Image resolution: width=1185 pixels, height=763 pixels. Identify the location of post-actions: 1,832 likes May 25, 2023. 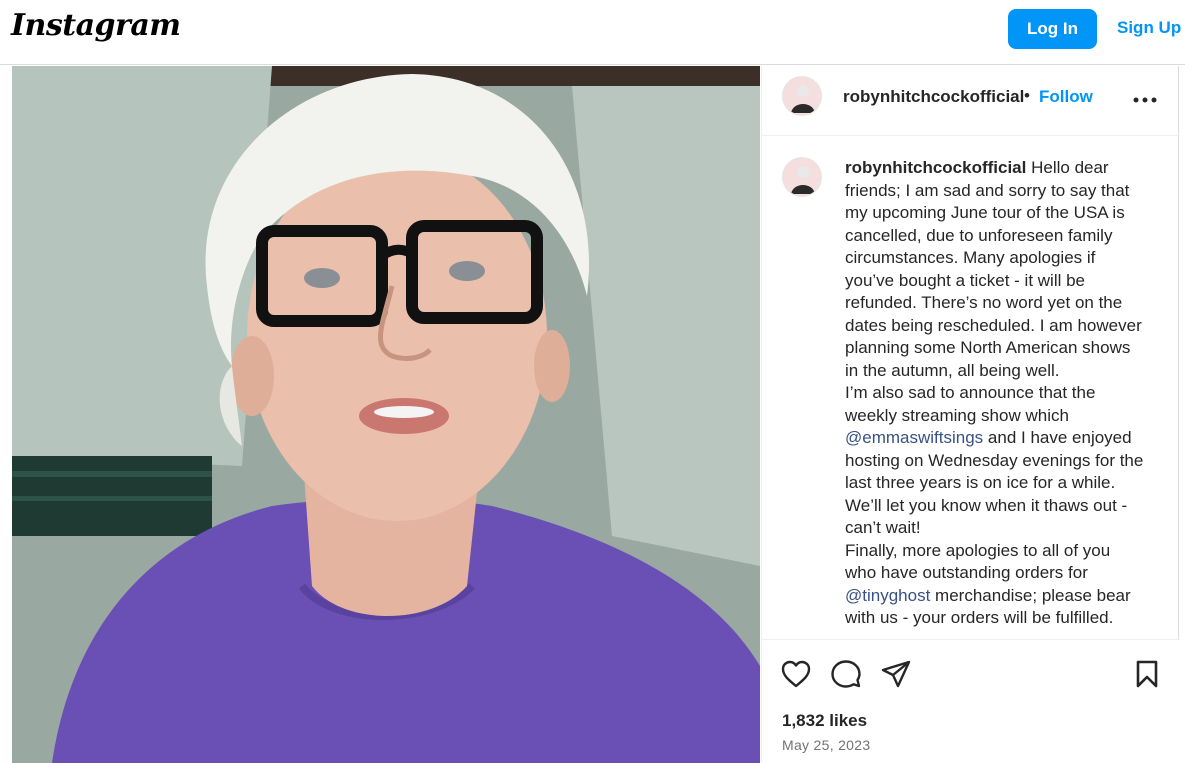
(971, 701).